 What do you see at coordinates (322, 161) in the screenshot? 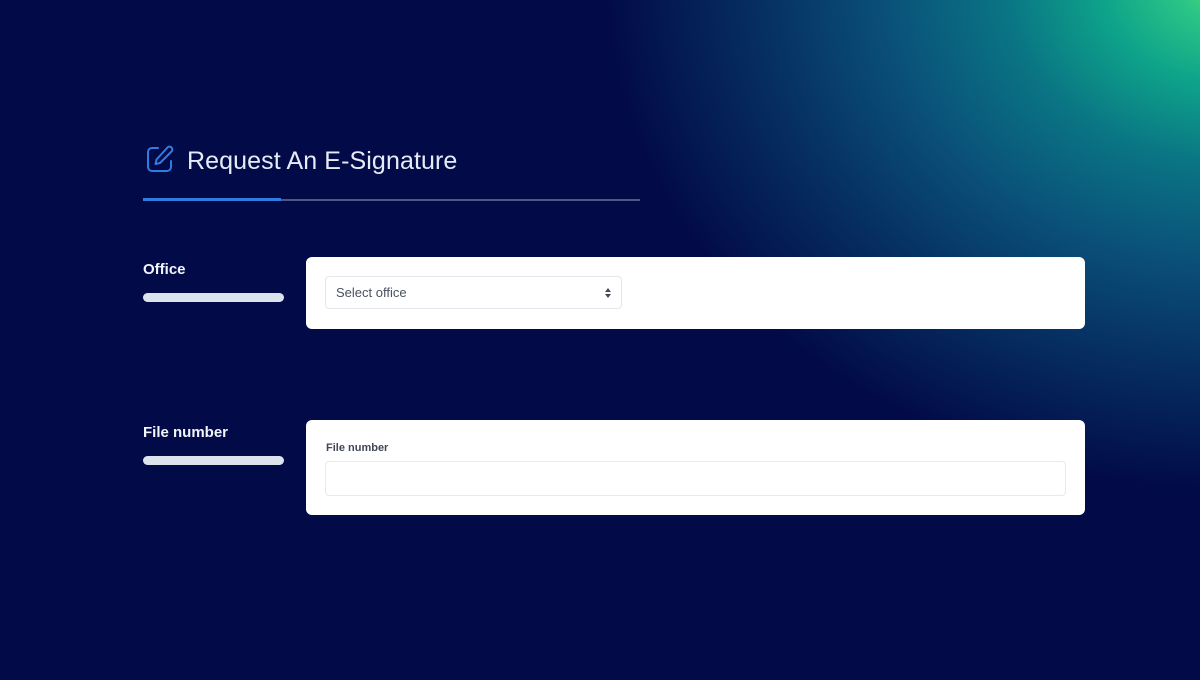
I see `page-title: Request An E-Signature` at bounding box center [322, 161].